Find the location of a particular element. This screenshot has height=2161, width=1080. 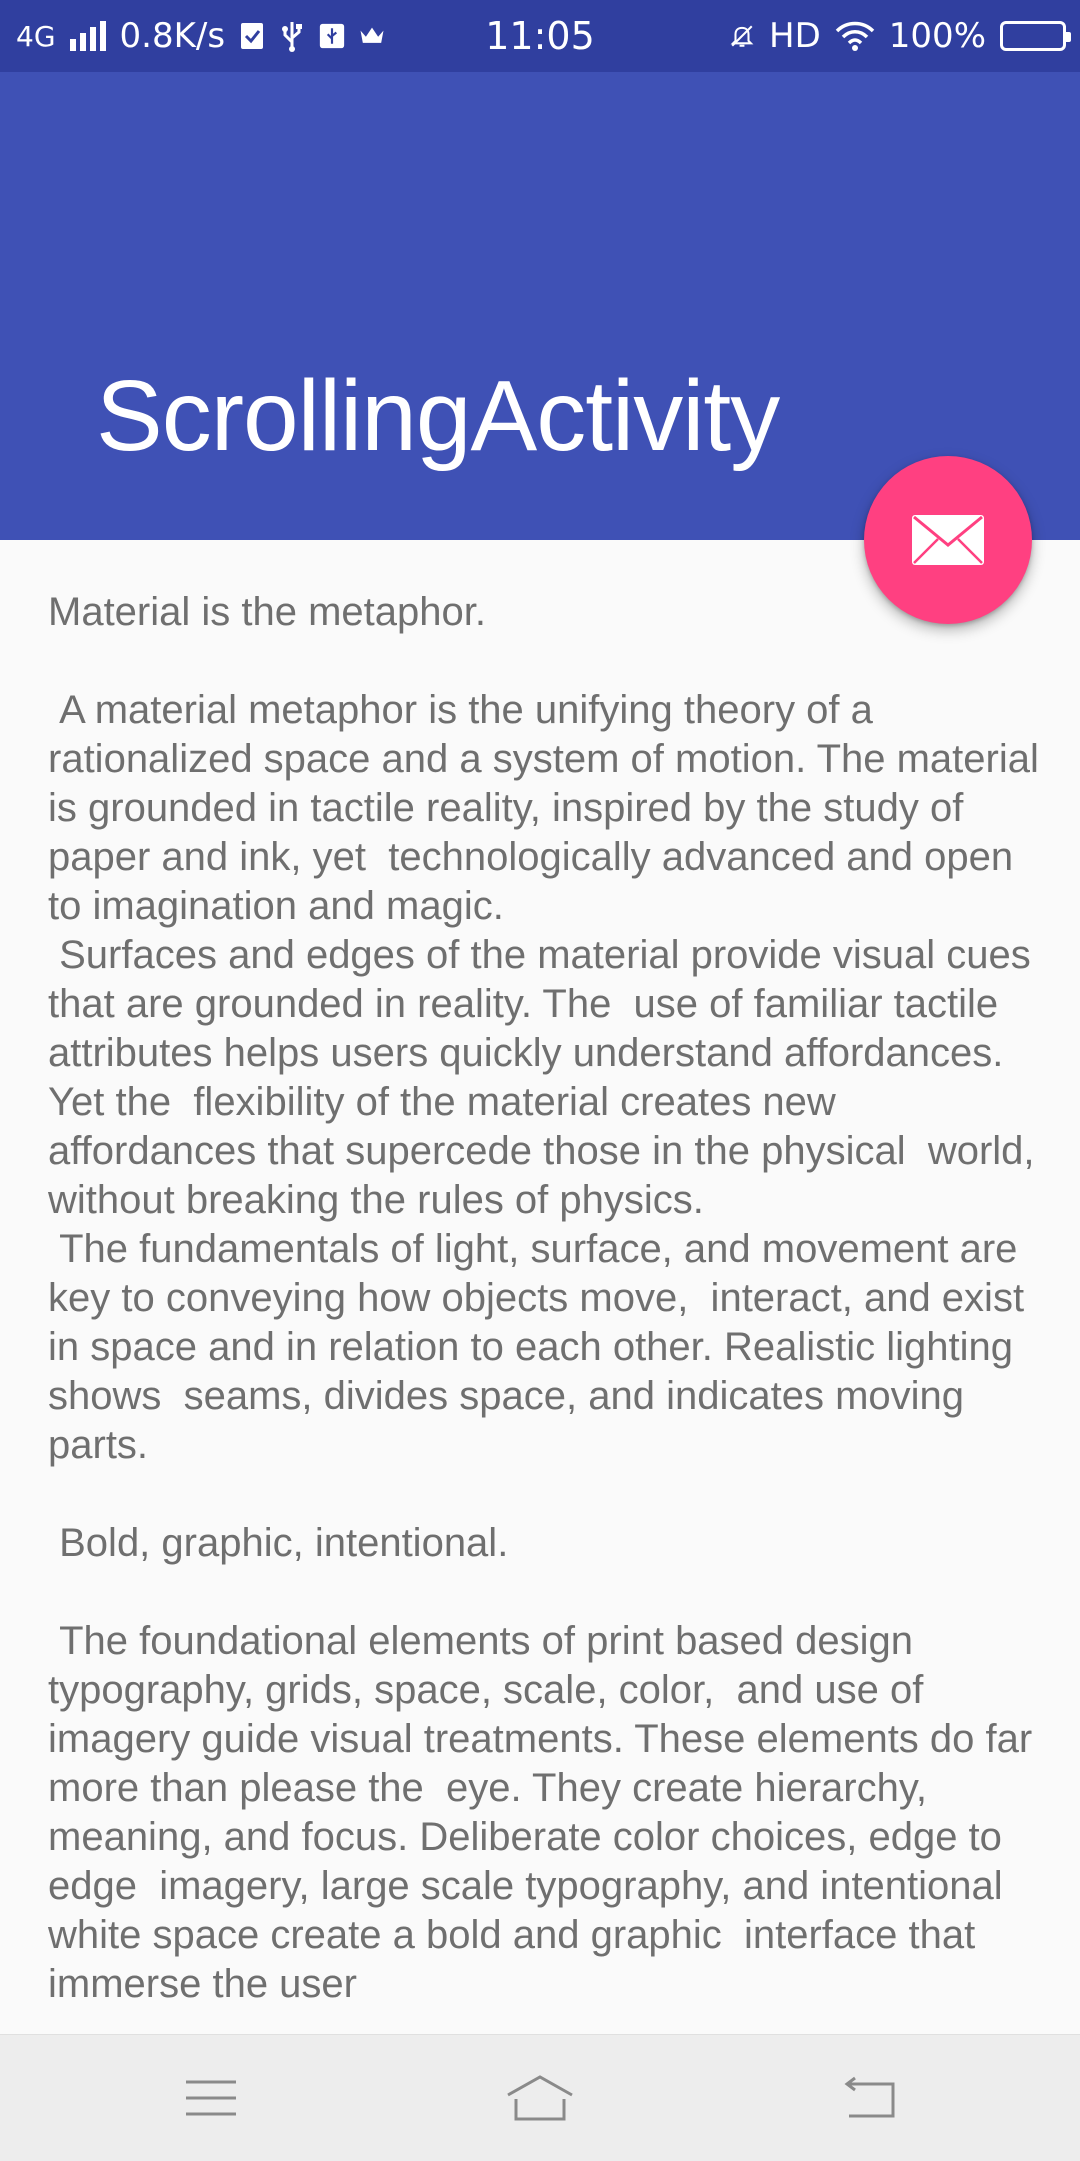

home-button is located at coordinates (540, 2098).